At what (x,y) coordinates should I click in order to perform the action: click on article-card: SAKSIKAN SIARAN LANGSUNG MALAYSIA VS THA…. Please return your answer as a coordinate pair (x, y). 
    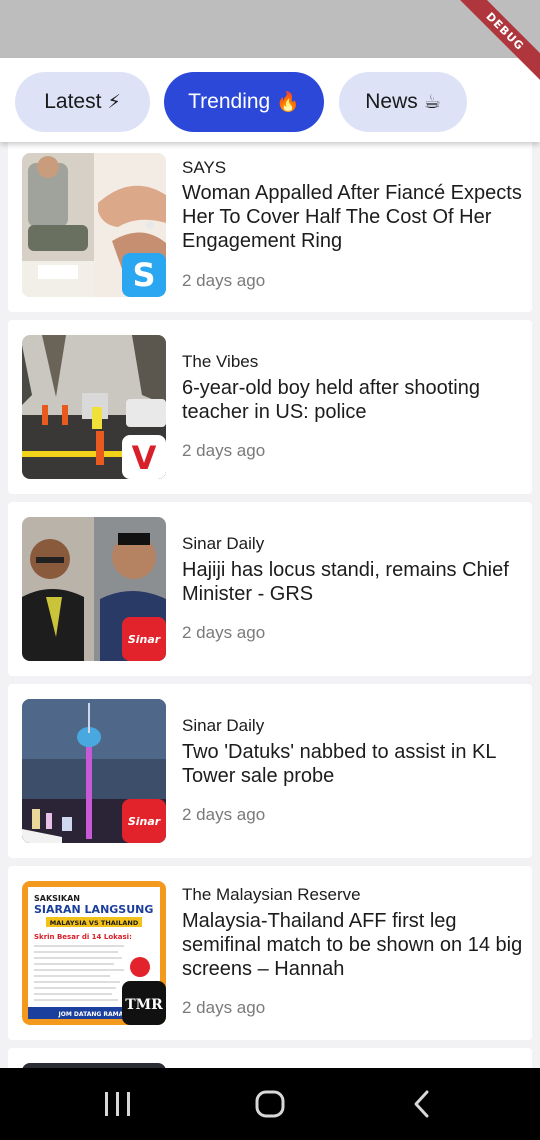
    Looking at the image, I should click on (270, 953).